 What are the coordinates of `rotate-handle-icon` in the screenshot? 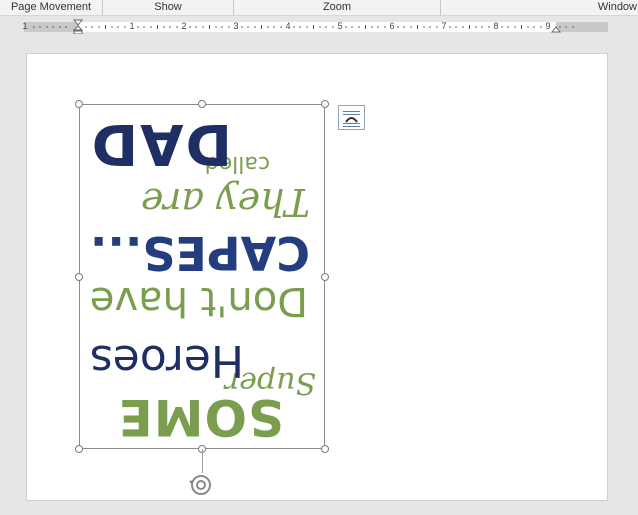 It's located at (201, 485).